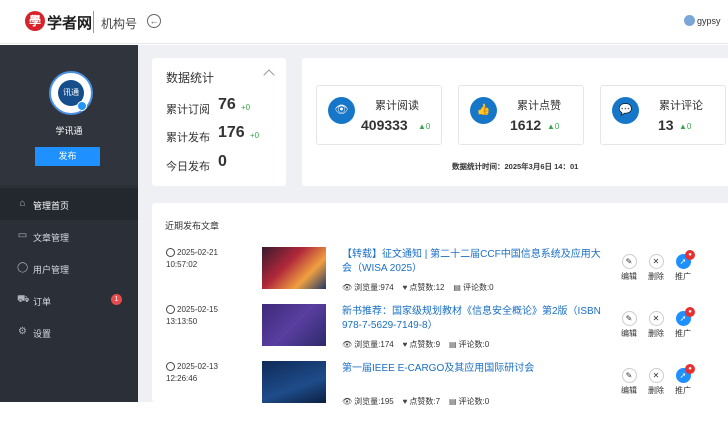 This screenshot has width=728, height=440. I want to click on metric-label: 累计评论, so click(681, 106).